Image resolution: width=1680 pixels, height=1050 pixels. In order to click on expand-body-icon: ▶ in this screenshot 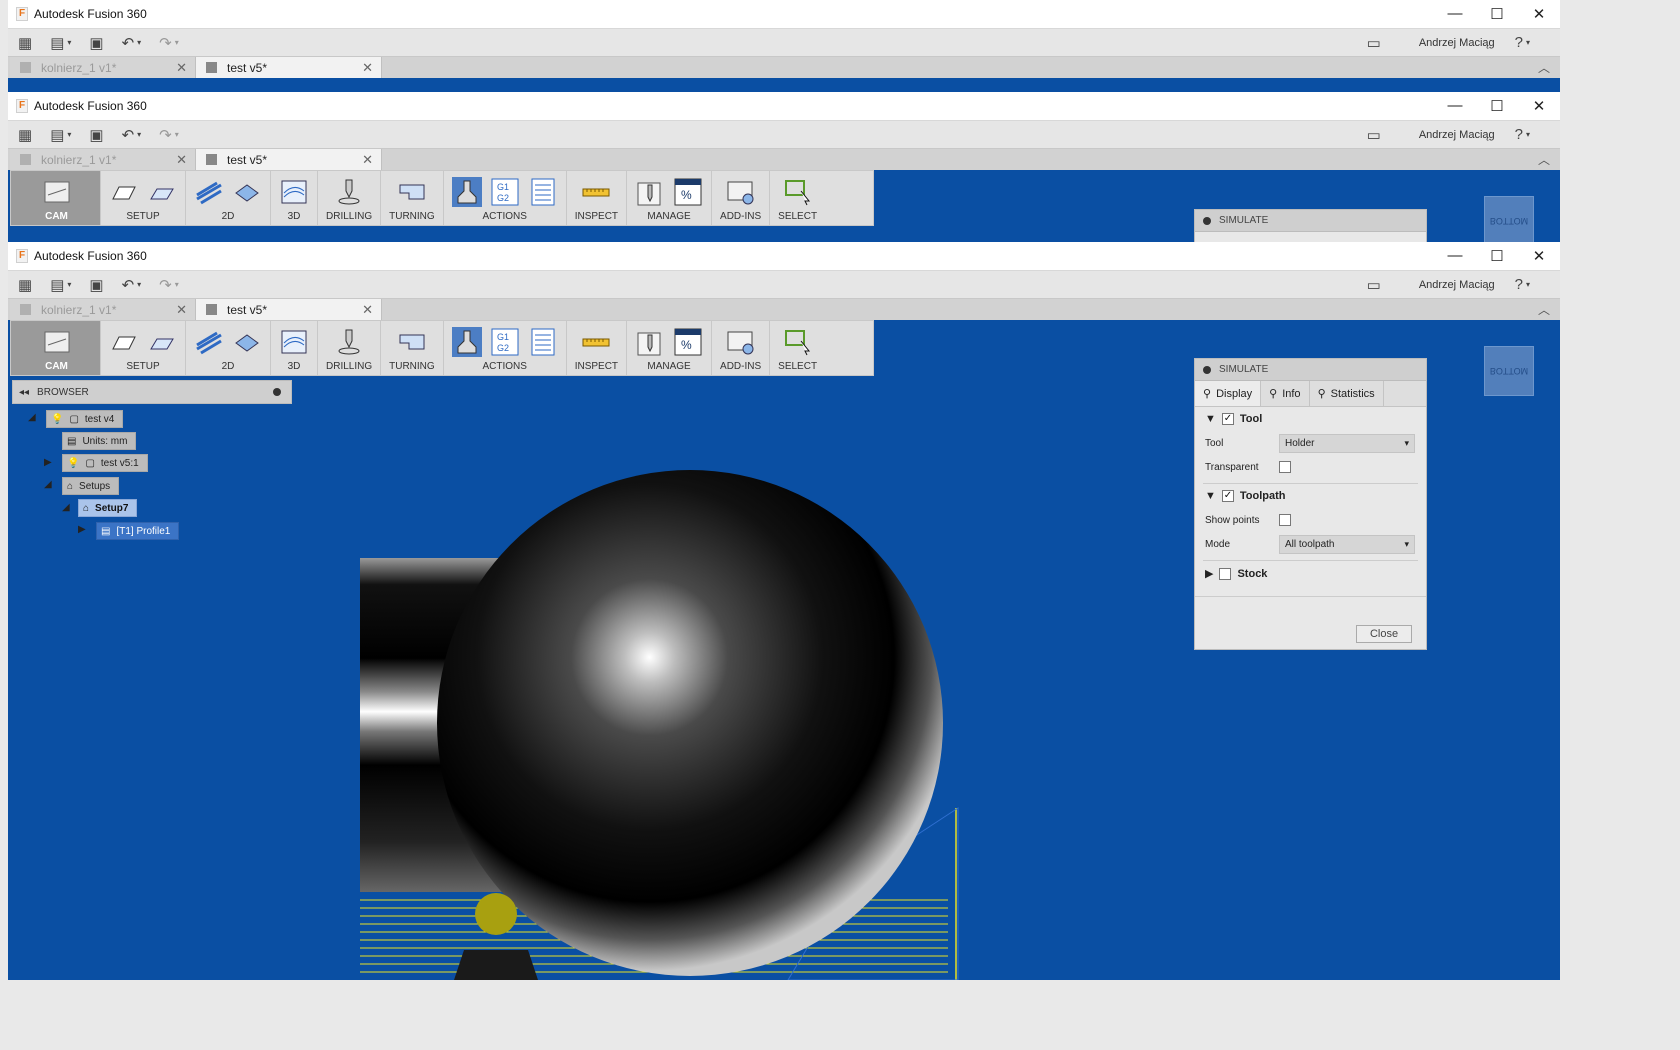, I will do `click(48, 462)`.